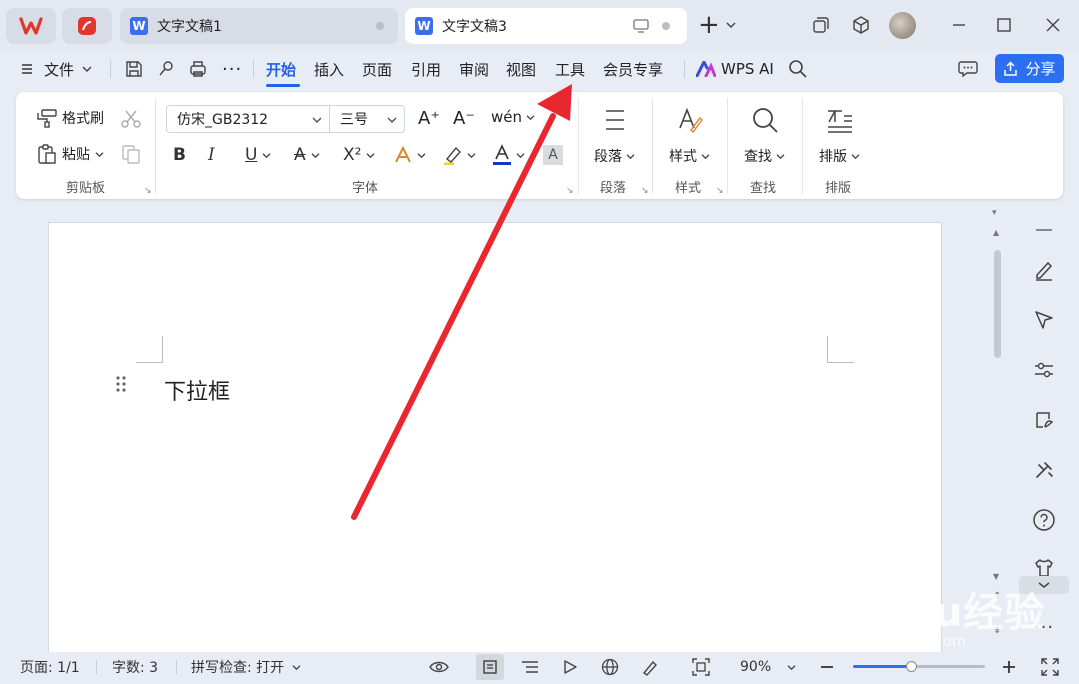  I want to click on underline-button: U, so click(258, 155).